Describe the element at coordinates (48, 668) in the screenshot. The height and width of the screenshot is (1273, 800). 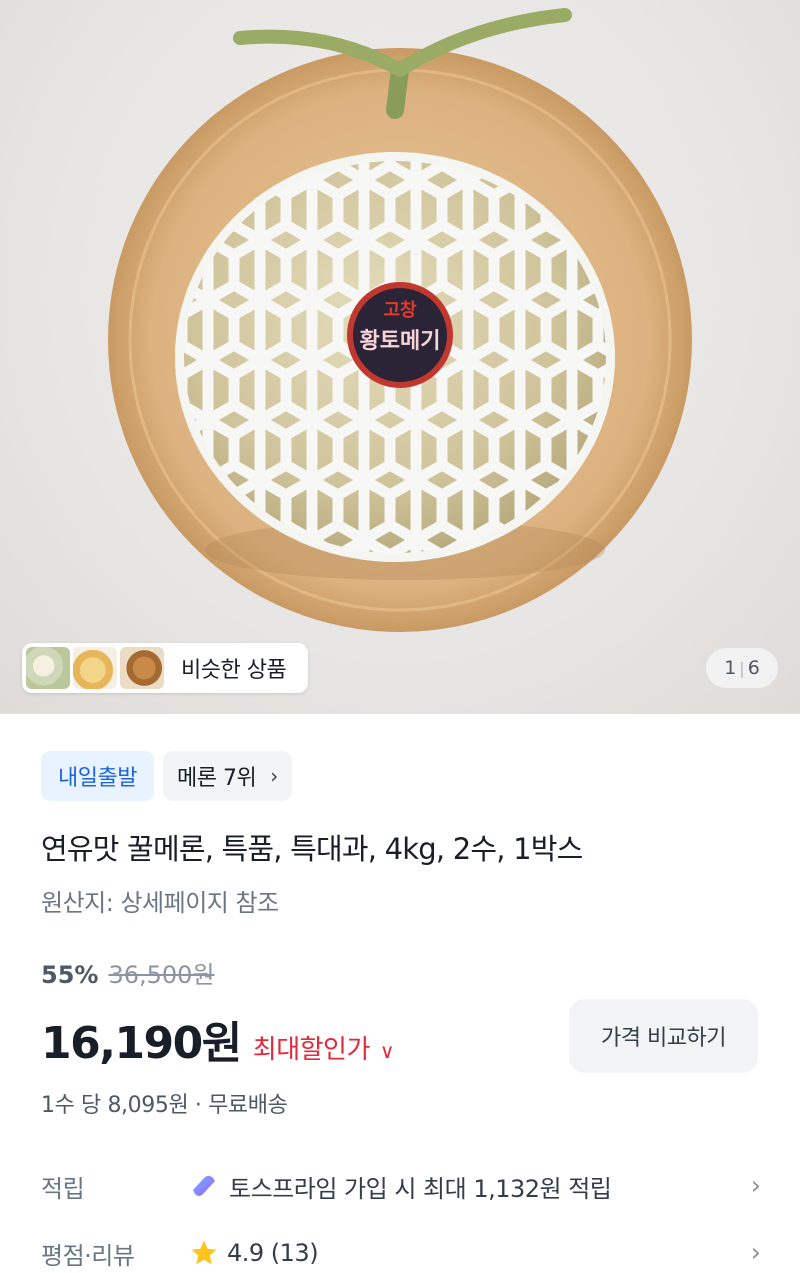
I see `similar-thumb-melon` at that location.